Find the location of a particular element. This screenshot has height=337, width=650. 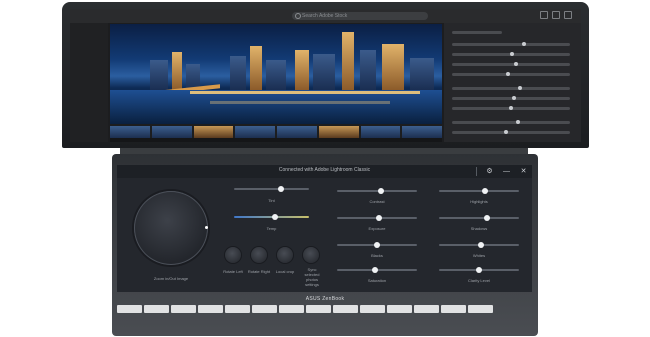

whites-label: Whites is located at coordinates (479, 255).